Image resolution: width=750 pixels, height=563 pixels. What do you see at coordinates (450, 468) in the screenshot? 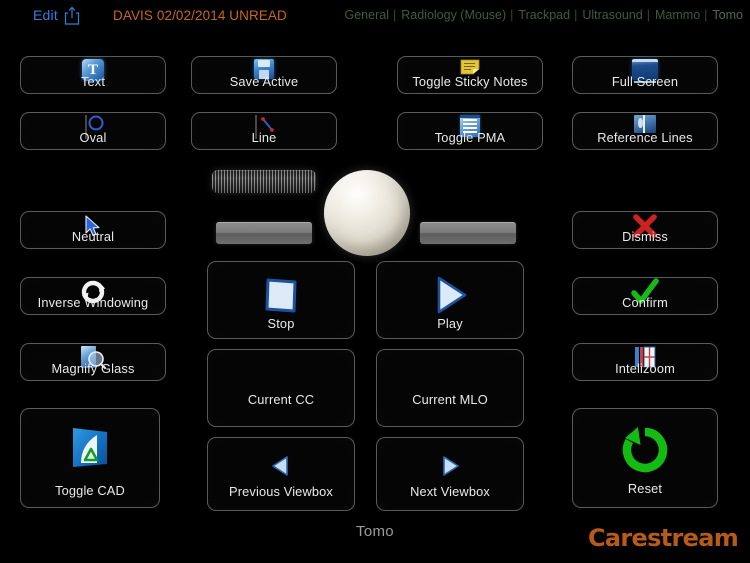
I see `triangle-right-icon` at bounding box center [450, 468].